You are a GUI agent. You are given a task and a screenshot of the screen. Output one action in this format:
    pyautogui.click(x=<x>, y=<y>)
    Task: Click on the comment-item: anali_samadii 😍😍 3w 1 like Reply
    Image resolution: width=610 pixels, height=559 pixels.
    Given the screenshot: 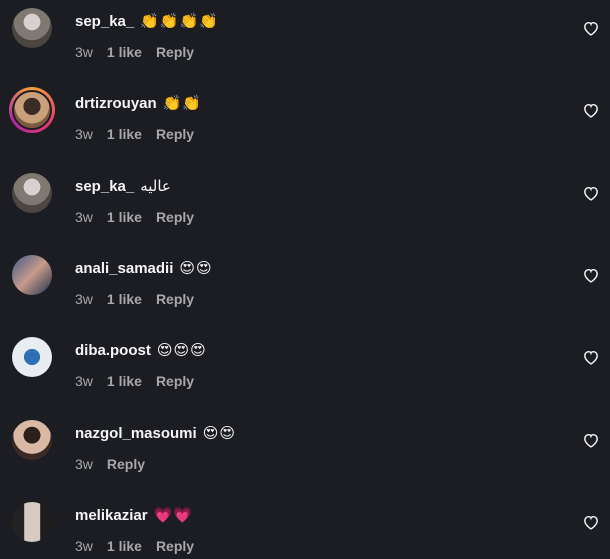 What is the action you would take?
    pyautogui.click(x=305, y=288)
    